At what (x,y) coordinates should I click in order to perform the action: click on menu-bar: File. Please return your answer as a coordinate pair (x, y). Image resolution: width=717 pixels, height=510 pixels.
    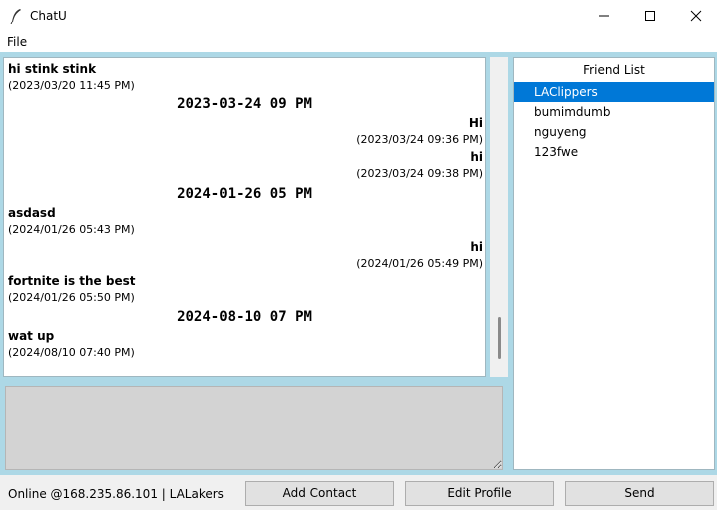
    Looking at the image, I should click on (358, 42).